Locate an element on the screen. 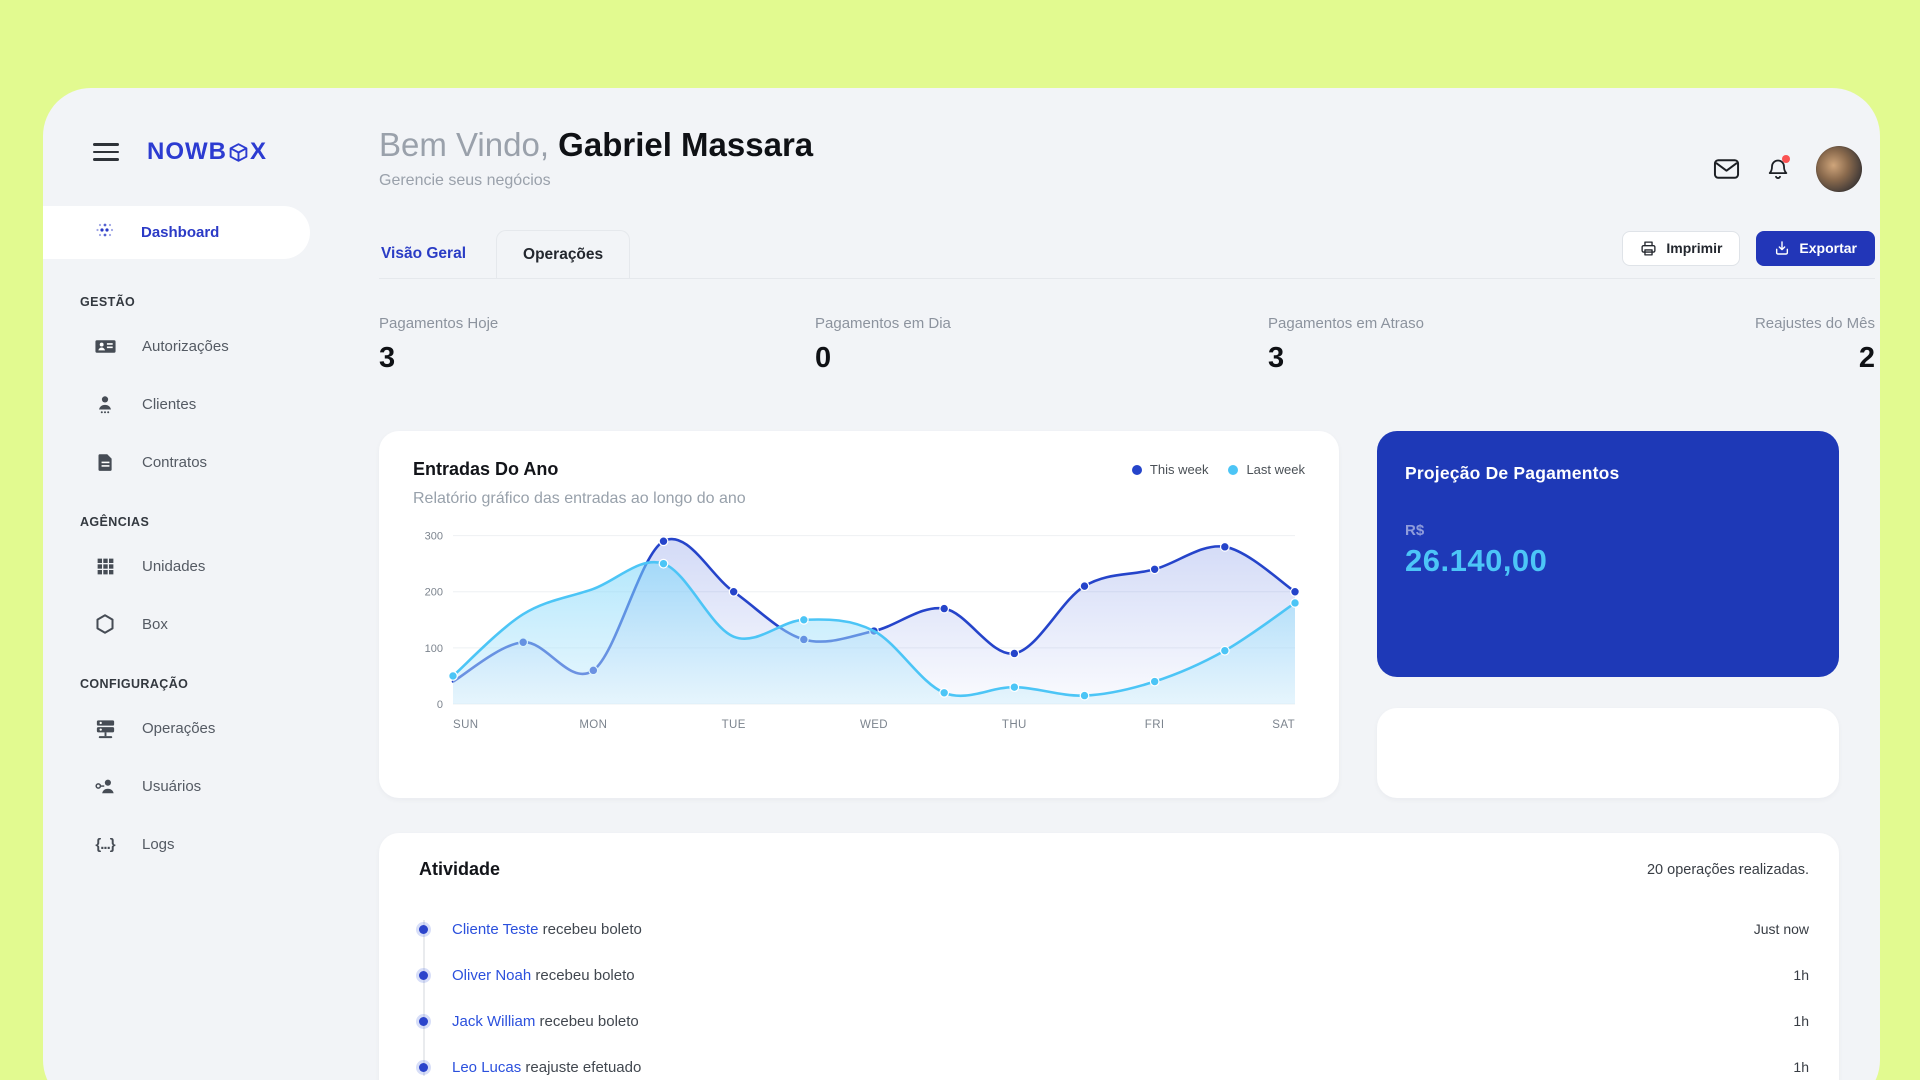  sidebar-section: AGÊNCIAS Unidades Box is located at coordinates (211, 584).